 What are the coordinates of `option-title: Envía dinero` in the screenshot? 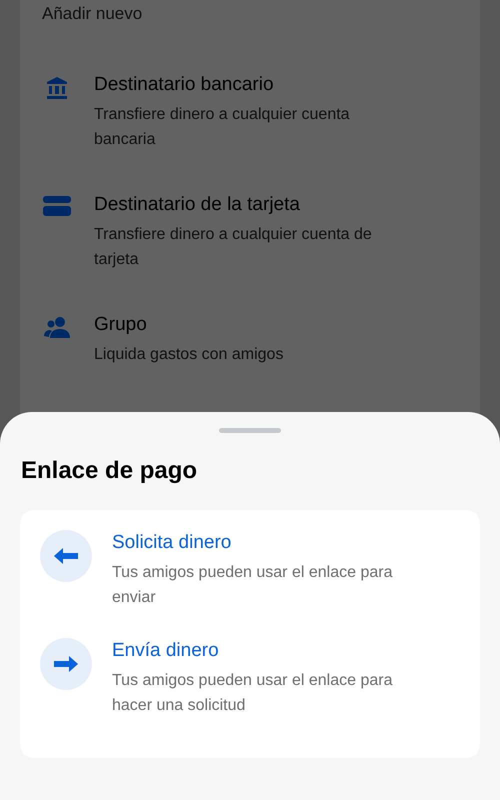 It's located at (267, 651).